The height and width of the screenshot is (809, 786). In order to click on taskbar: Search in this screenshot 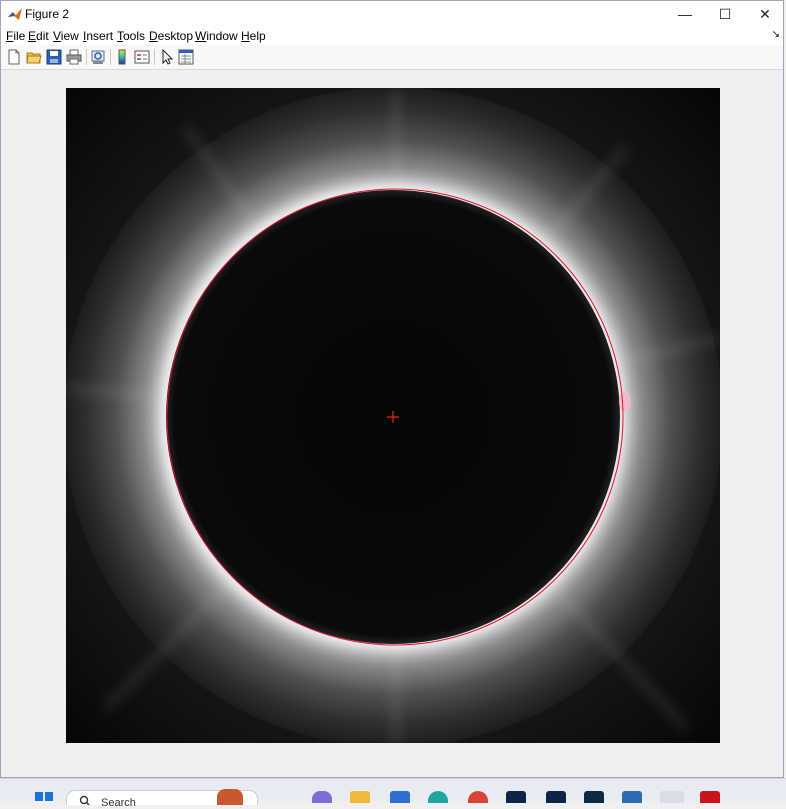, I will do `click(393, 793)`.